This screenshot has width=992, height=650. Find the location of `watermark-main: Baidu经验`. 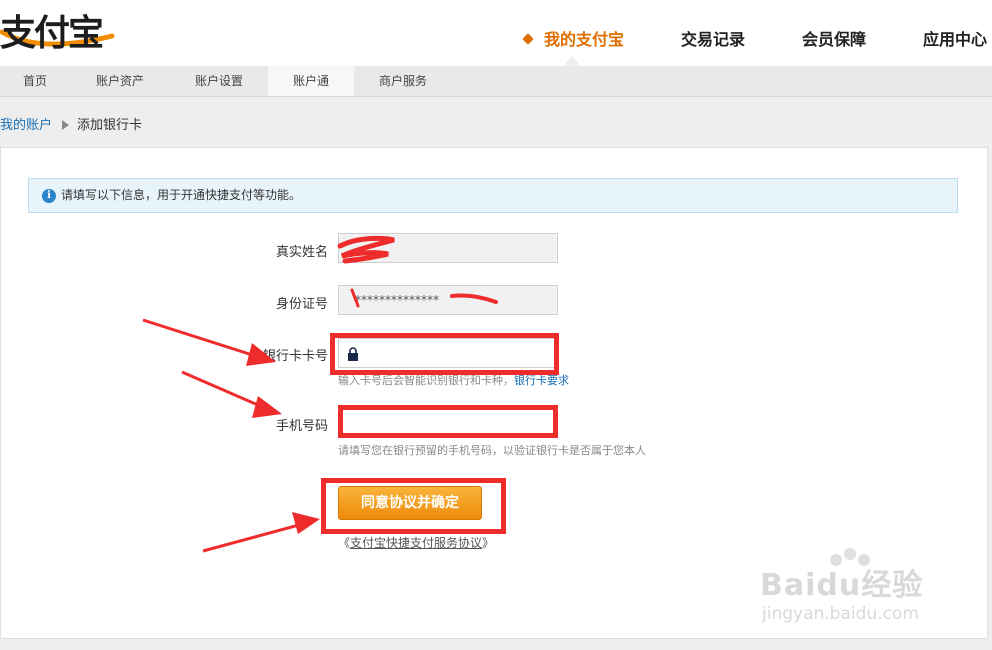

watermark-main: Baidu经验 is located at coordinates (842, 585).